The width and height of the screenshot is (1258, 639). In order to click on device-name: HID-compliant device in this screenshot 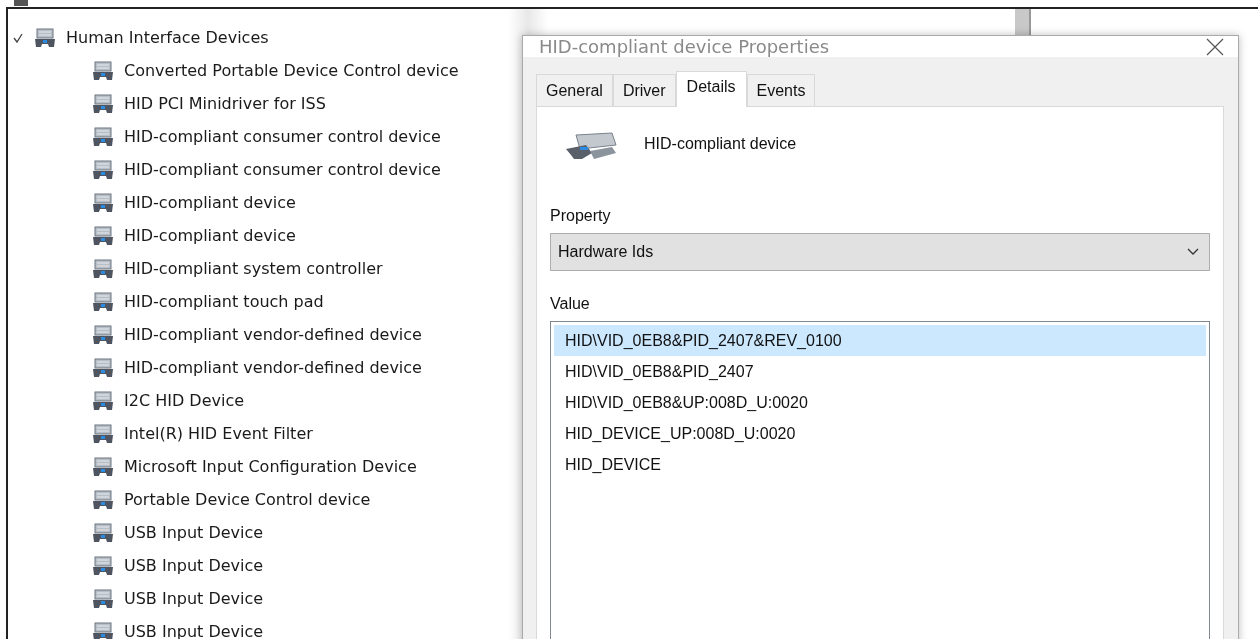, I will do `click(720, 144)`.